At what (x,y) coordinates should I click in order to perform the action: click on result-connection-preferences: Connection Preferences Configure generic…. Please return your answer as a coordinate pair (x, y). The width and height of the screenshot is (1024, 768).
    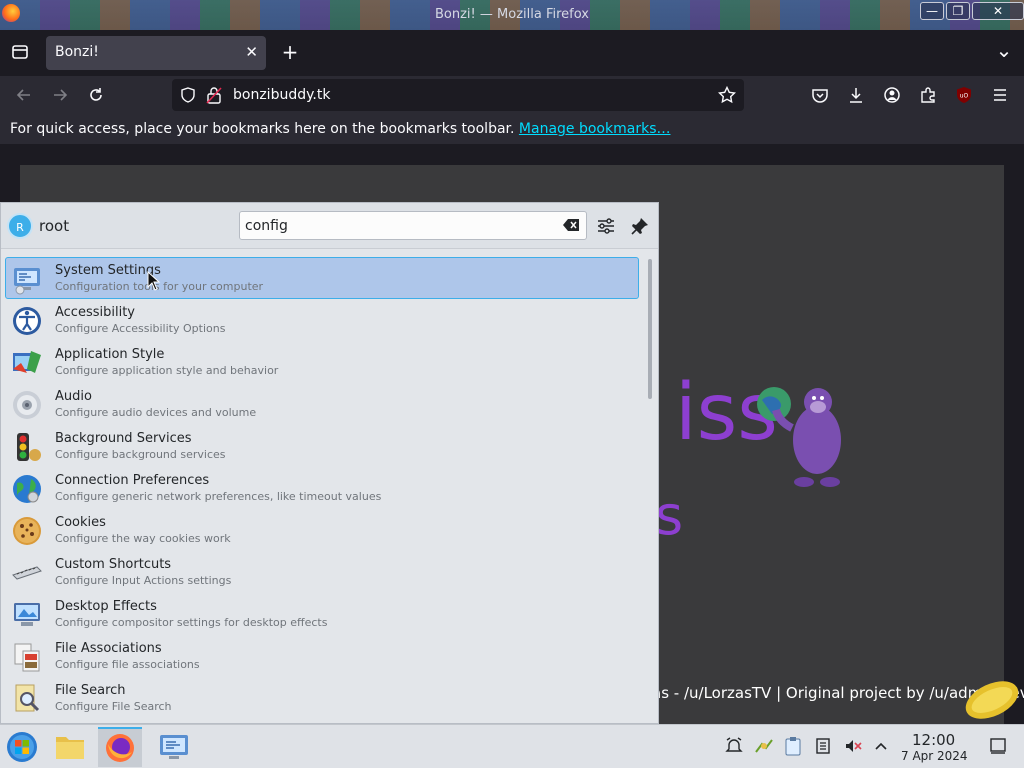
    Looking at the image, I should click on (322, 488).